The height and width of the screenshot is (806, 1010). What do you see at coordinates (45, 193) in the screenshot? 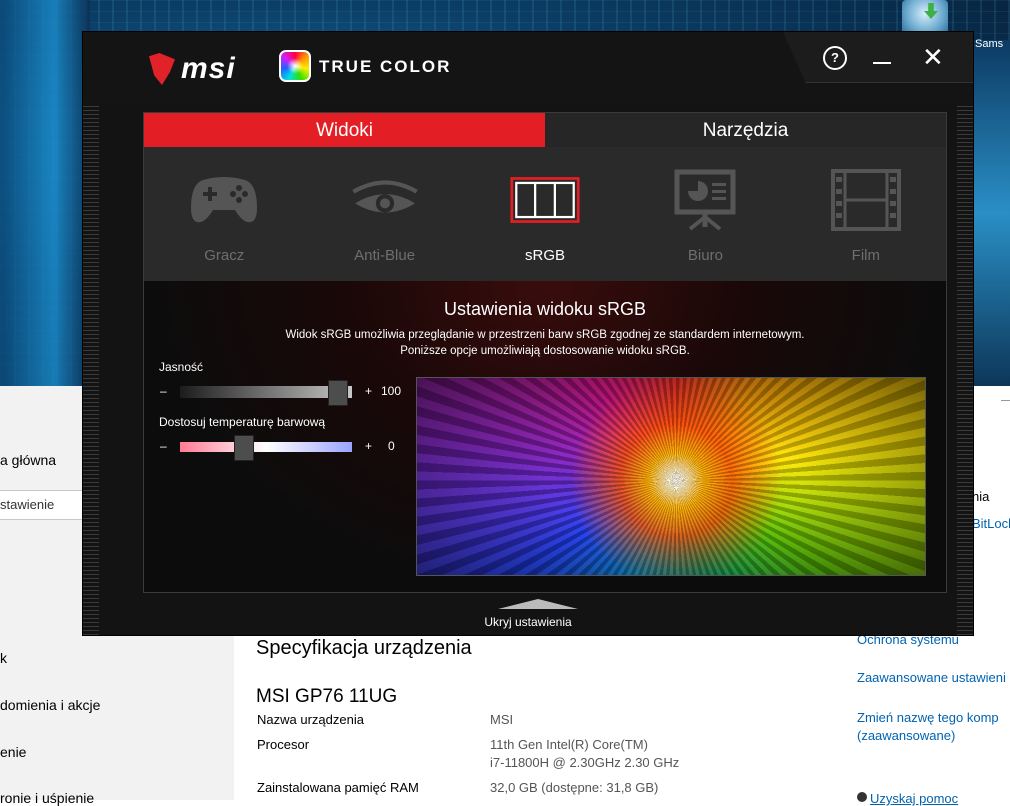
I see `wallpaper-glow-left` at bounding box center [45, 193].